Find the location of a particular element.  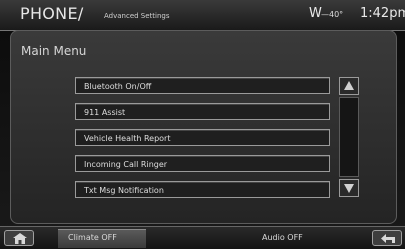

arrow-up-icon is located at coordinates (349, 86).